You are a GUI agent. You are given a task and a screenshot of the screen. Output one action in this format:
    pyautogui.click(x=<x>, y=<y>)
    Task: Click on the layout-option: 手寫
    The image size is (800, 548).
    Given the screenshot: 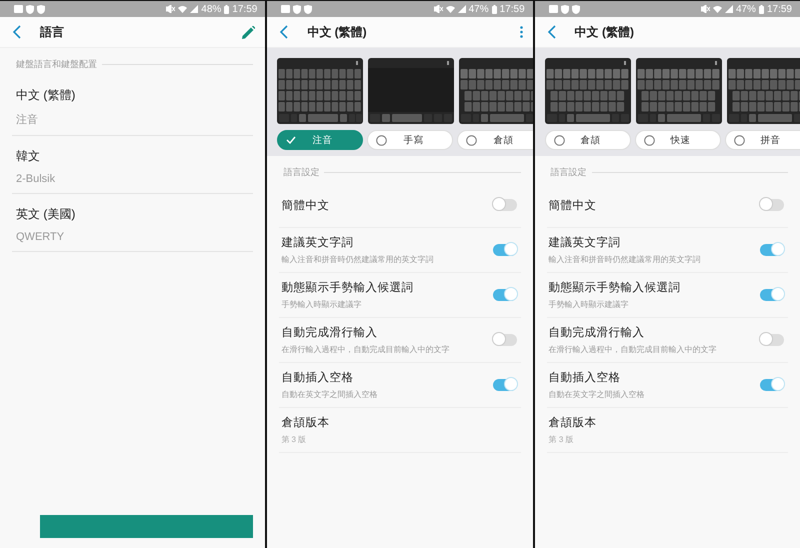 What is the action you would take?
    pyautogui.click(x=410, y=140)
    